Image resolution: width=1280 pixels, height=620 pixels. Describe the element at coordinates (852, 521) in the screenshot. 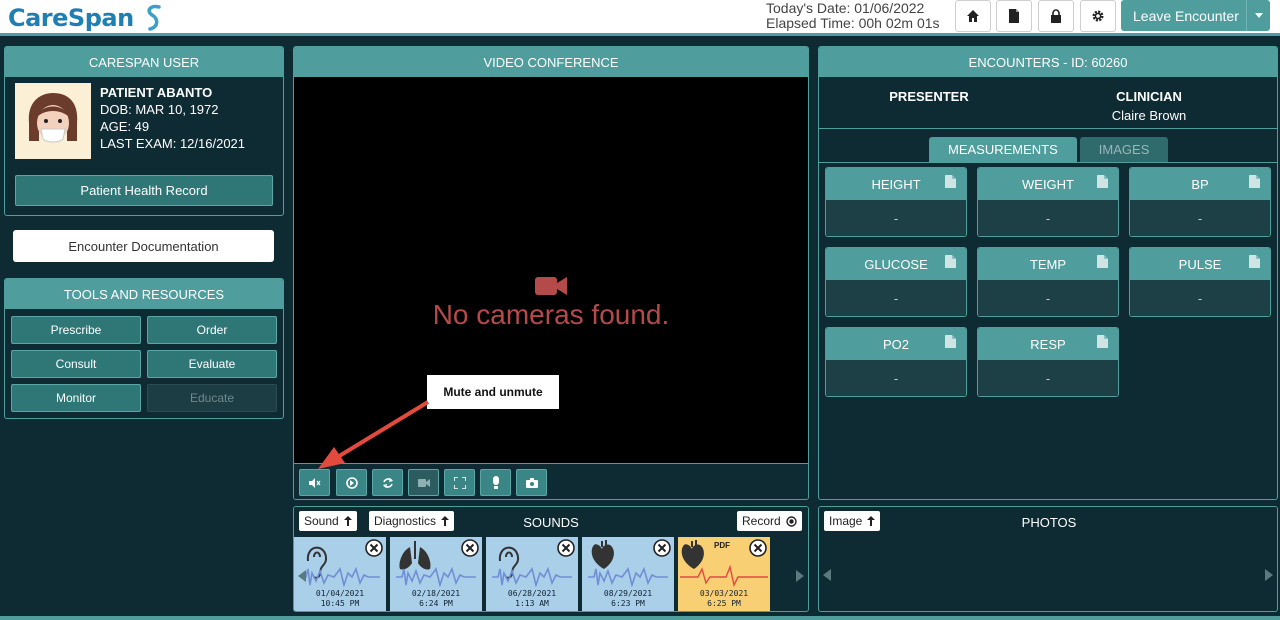

I see `upload-image-button: Image` at that location.